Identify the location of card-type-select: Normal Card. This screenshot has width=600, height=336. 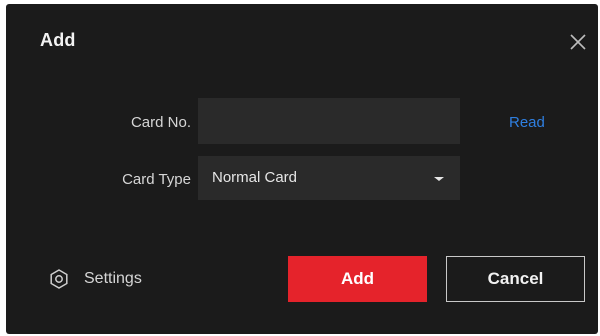
(329, 178).